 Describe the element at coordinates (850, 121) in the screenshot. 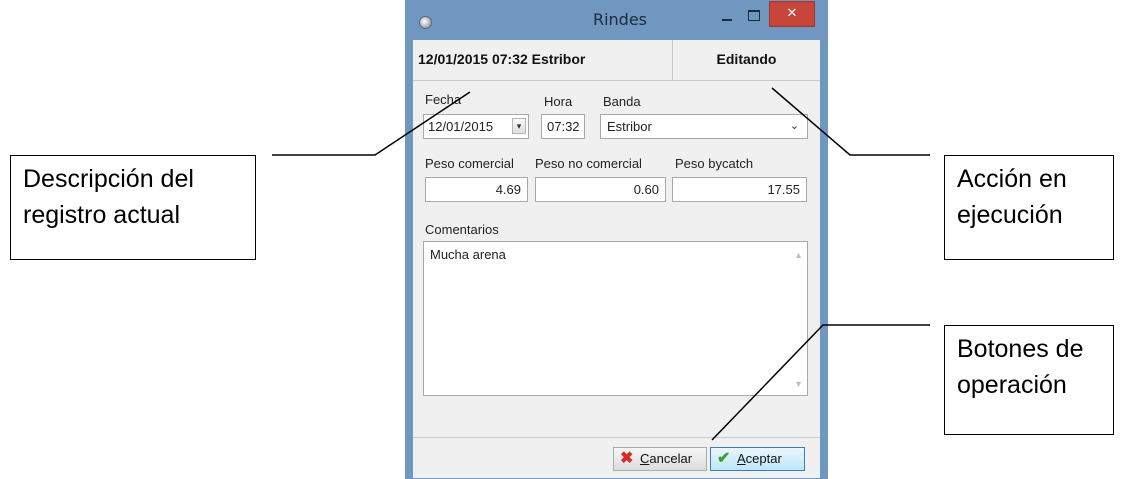

I see `leader-accion` at that location.